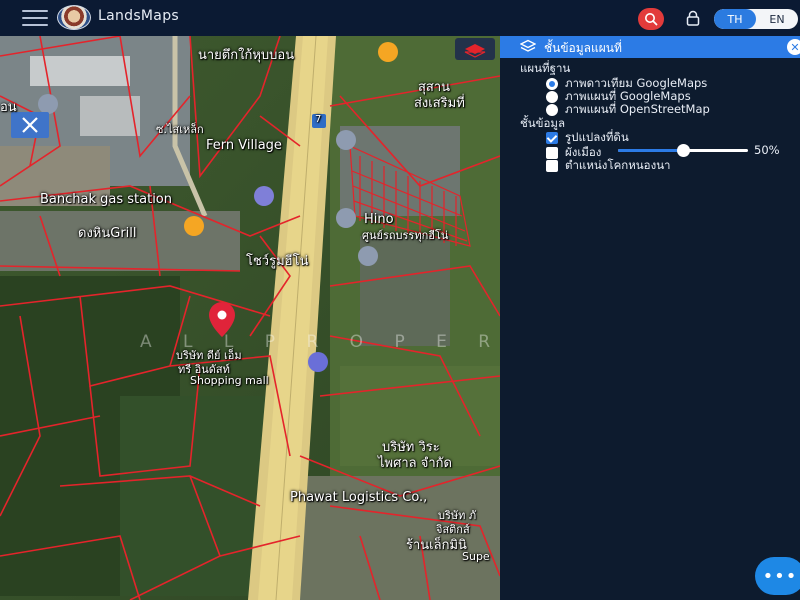  Describe the element at coordinates (415, 463) in the screenshot. I see `map-label: ไพศาล จำกัด` at that location.